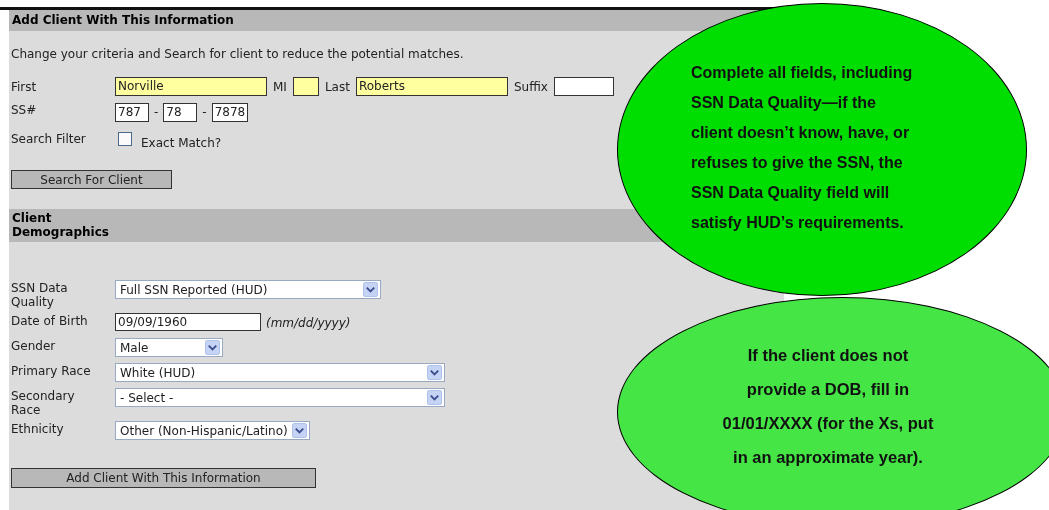  Describe the element at coordinates (530, 86) in the screenshot. I see `field-label: Suffix` at that location.